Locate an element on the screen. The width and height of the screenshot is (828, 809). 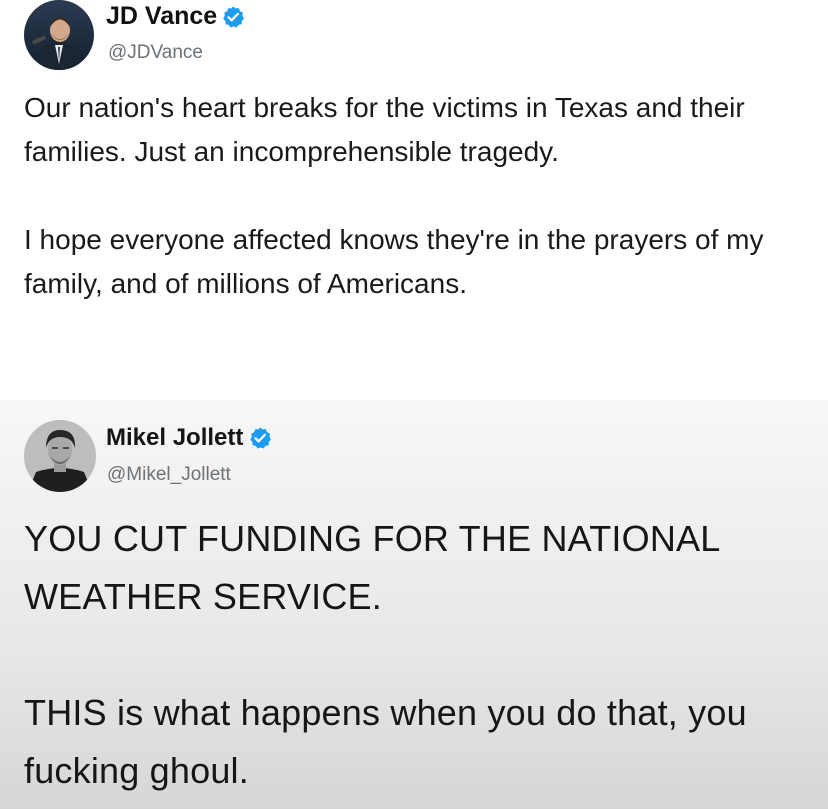
author-handle: @JDVance is located at coordinates (155, 53).